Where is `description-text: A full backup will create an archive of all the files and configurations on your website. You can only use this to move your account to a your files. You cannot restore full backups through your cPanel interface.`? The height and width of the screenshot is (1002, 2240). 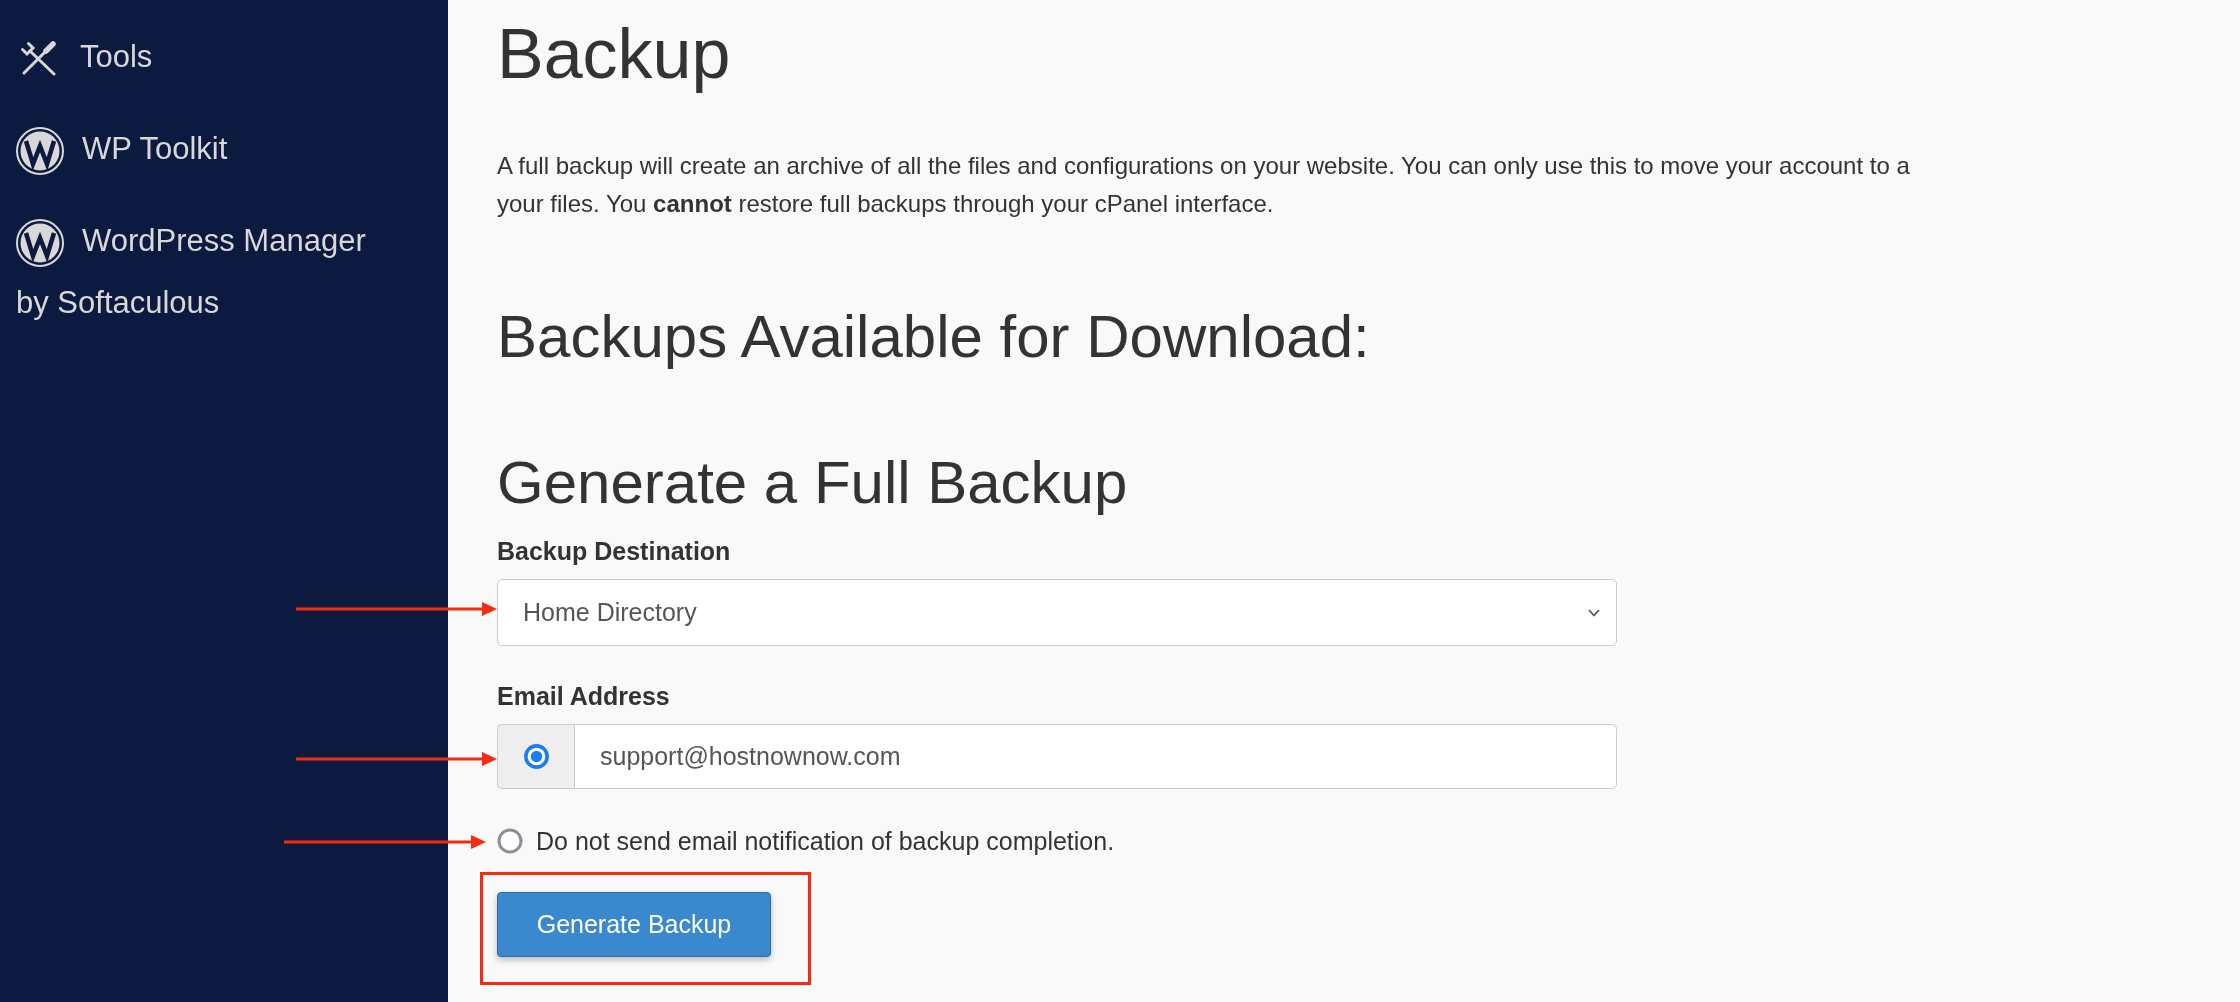
description-text: A full backup will create an archive of all the files and configurations on your website. You can only use this to move your account to a your files. You cannot restore full backups through your cPanel interface. is located at coordinates (1204, 185).